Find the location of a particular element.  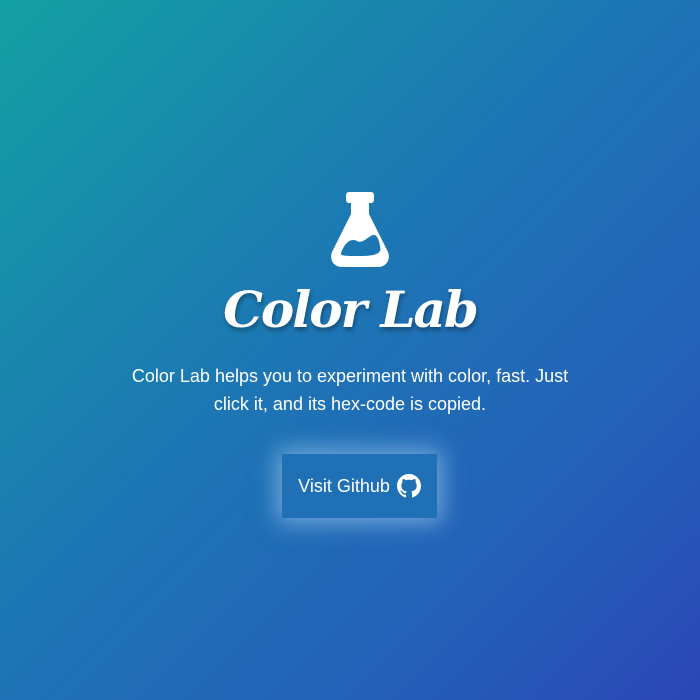

github-icon is located at coordinates (408, 486).